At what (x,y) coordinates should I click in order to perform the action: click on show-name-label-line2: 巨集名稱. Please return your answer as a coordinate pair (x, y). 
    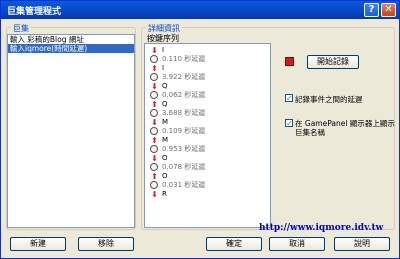
    Looking at the image, I should click on (310, 132).